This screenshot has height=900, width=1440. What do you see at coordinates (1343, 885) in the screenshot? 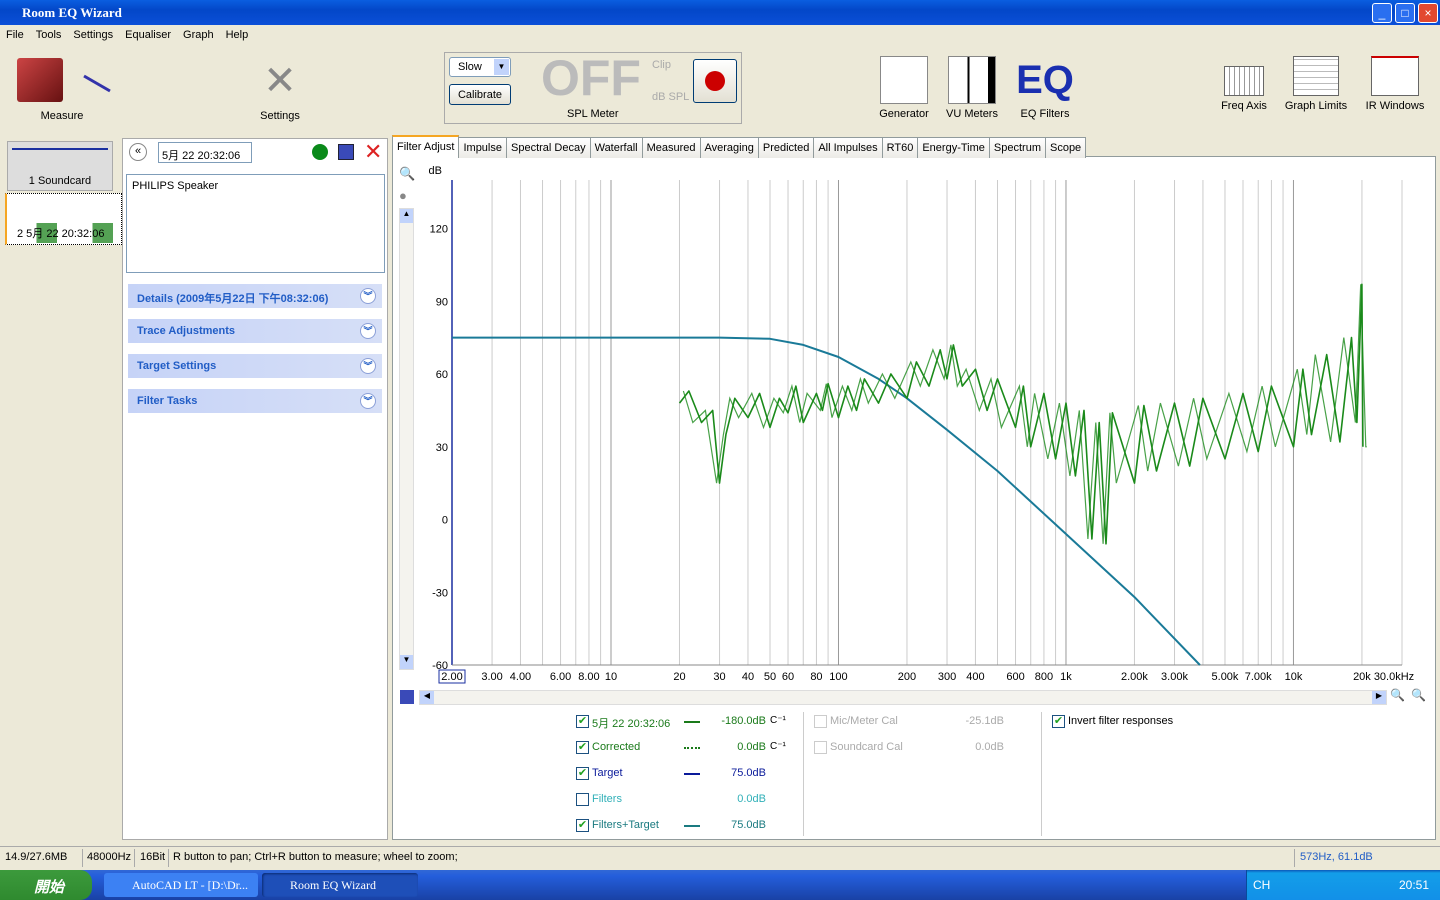
I see `system-tray: CH 20:51` at bounding box center [1343, 885].